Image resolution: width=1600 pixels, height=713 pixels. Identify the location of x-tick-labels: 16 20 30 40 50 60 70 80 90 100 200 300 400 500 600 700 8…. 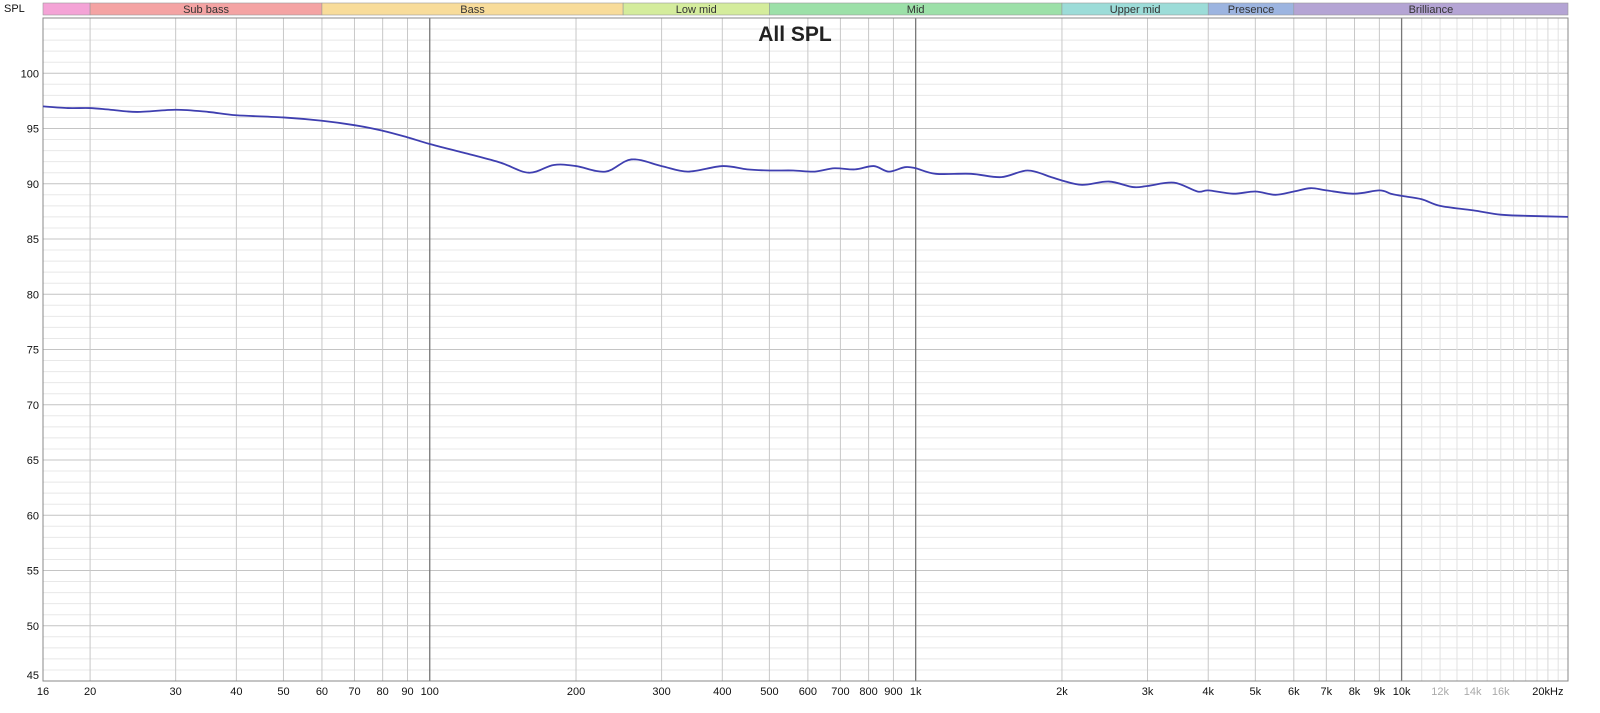
(800, 692).